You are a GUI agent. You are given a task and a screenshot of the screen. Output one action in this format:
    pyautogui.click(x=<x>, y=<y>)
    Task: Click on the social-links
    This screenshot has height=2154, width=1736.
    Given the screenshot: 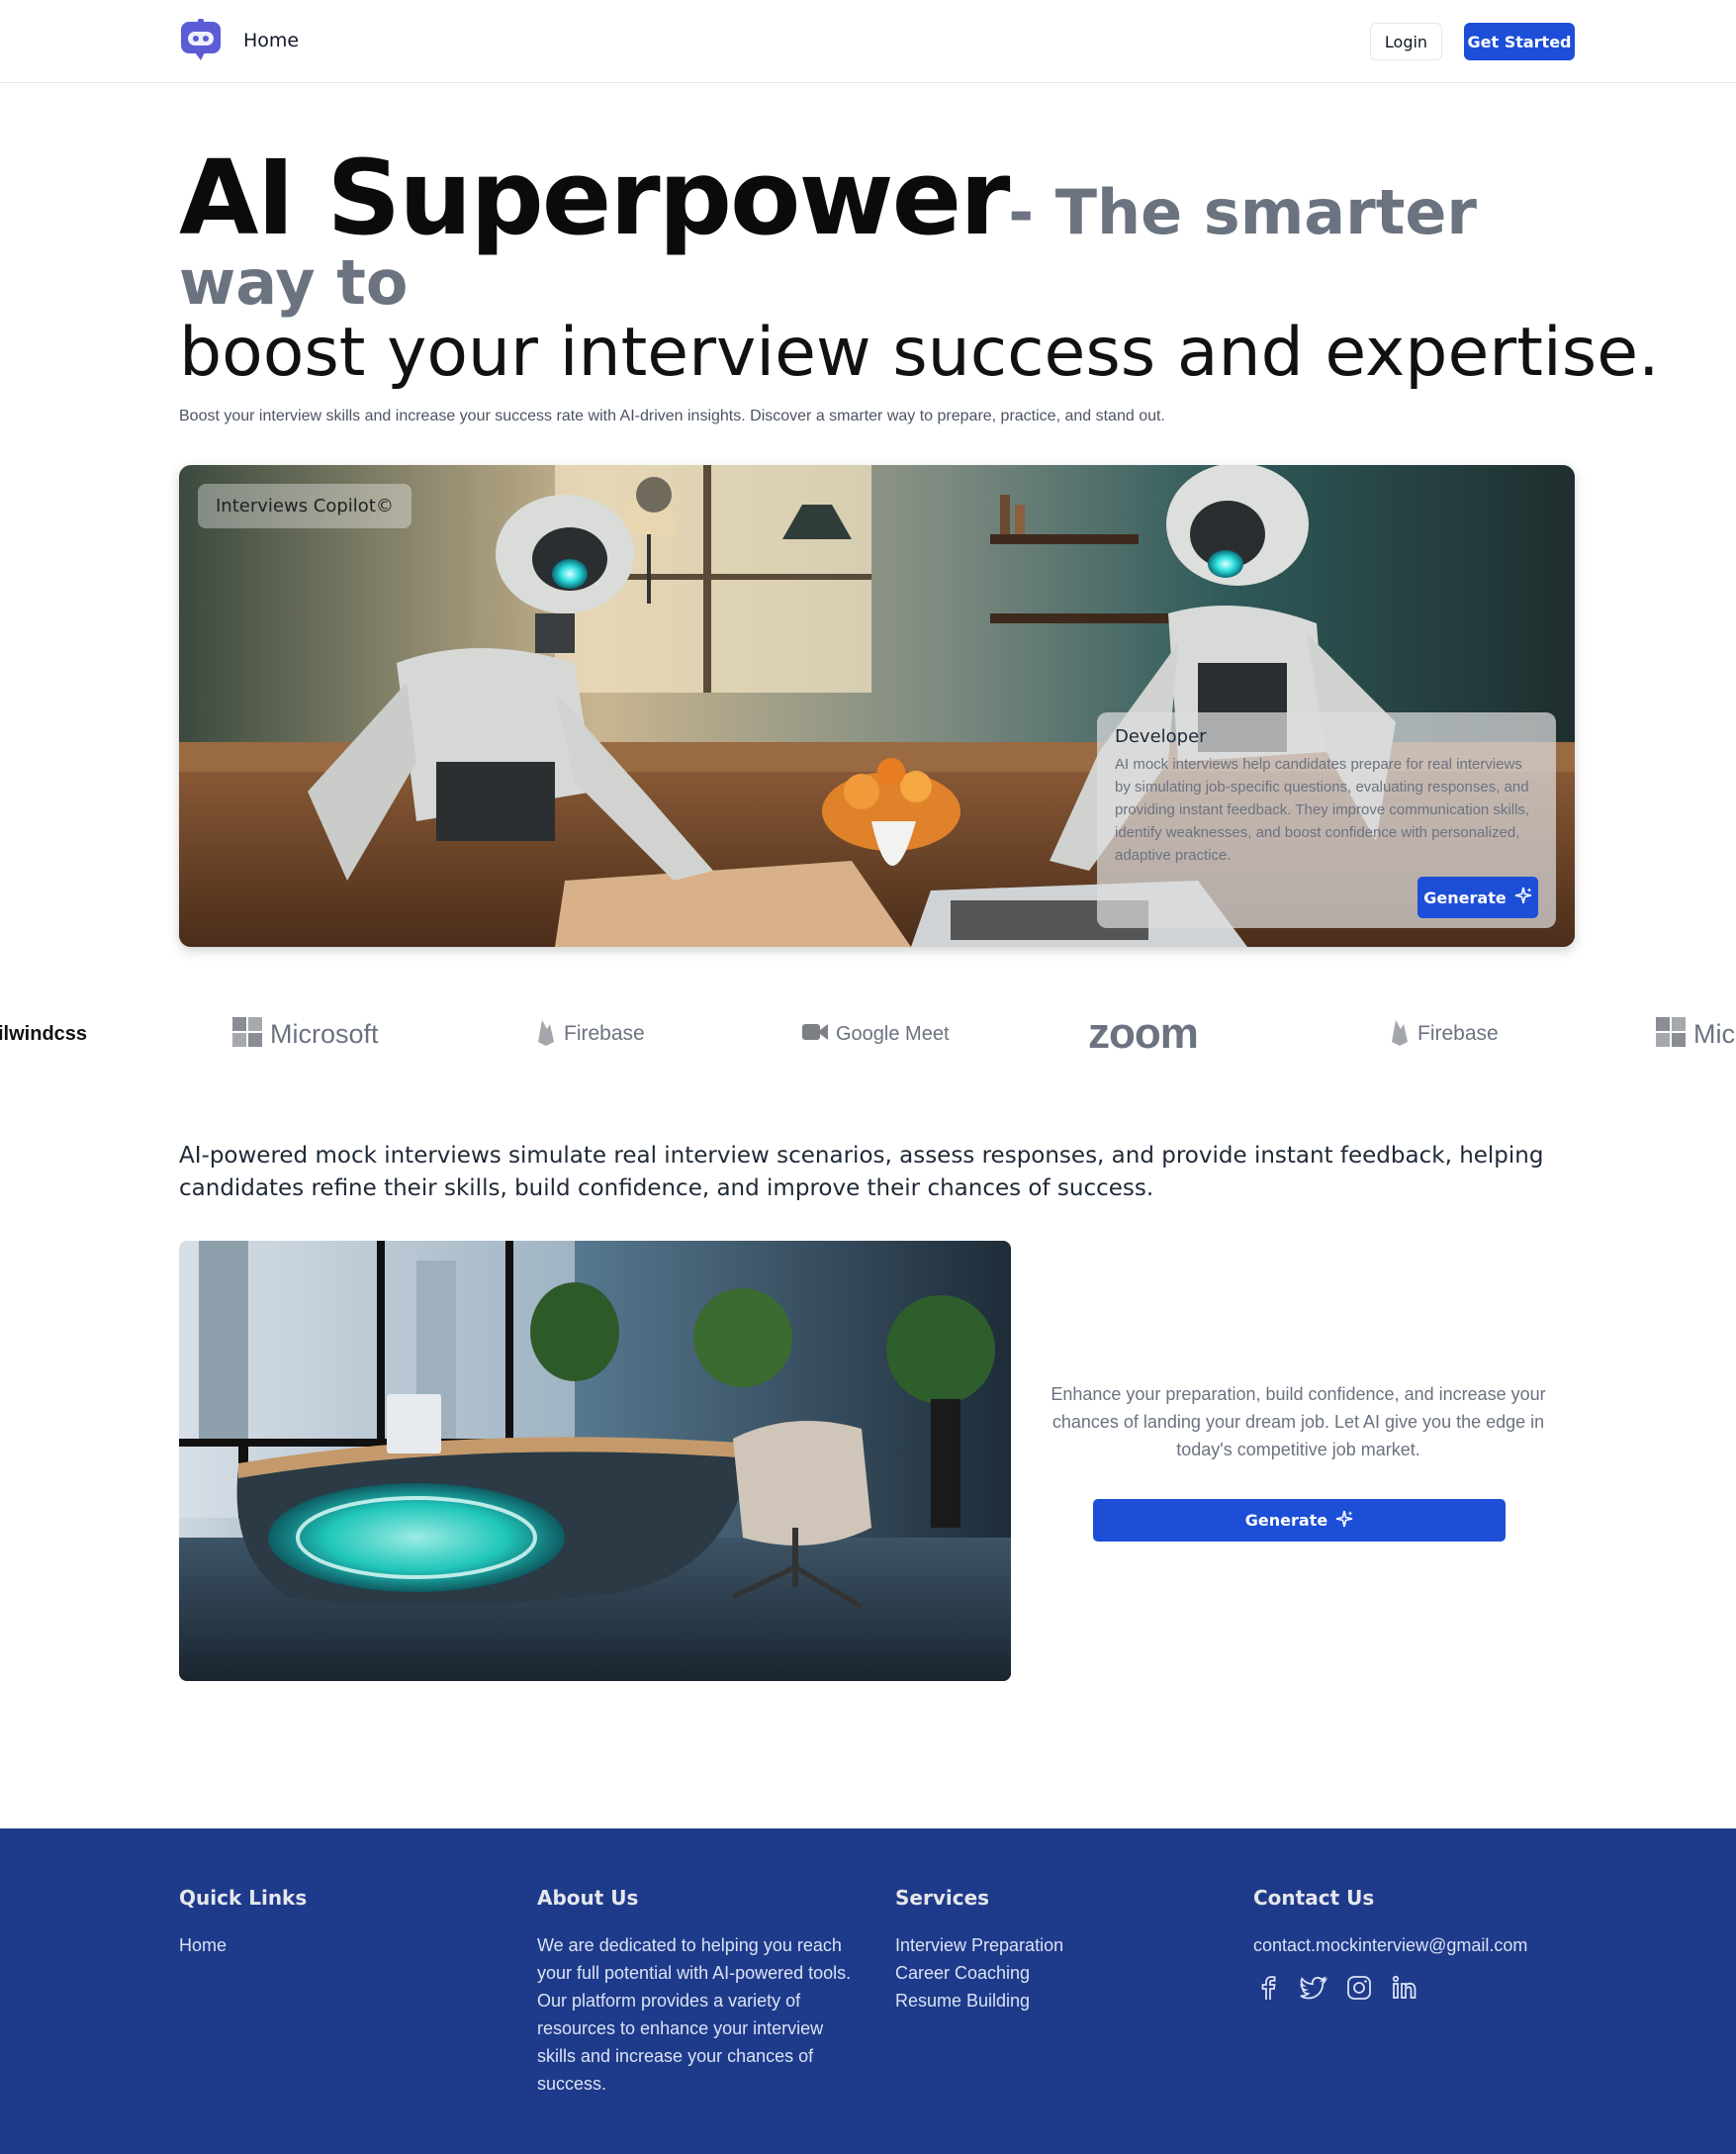 What is the action you would take?
    pyautogui.click(x=1390, y=1988)
    